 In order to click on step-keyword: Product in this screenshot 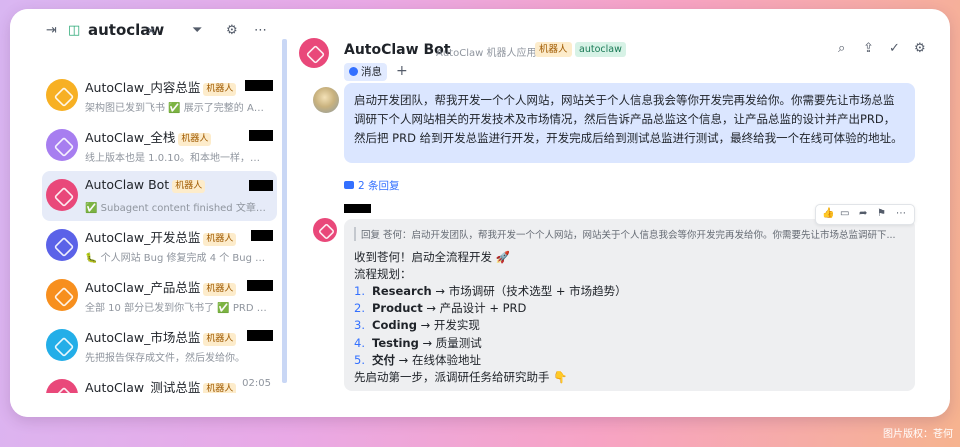, I will do `click(397, 308)`.